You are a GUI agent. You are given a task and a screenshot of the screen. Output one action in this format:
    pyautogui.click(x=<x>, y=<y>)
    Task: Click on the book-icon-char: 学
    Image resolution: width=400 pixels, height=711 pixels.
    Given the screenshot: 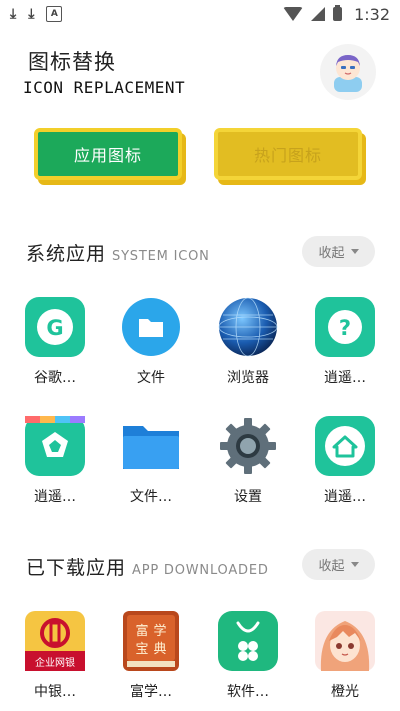 What is the action you would take?
    pyautogui.click(x=159, y=631)
    